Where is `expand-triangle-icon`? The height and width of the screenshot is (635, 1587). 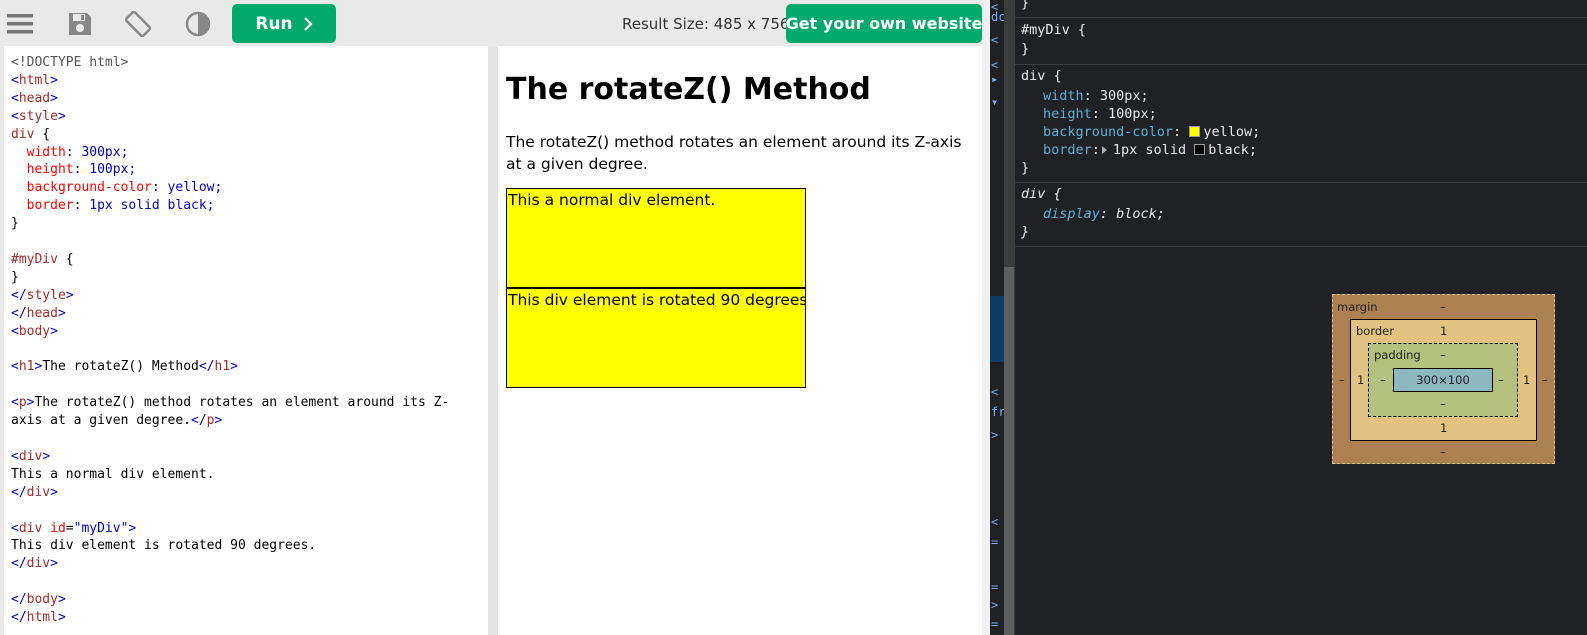 expand-triangle-icon is located at coordinates (1104, 150).